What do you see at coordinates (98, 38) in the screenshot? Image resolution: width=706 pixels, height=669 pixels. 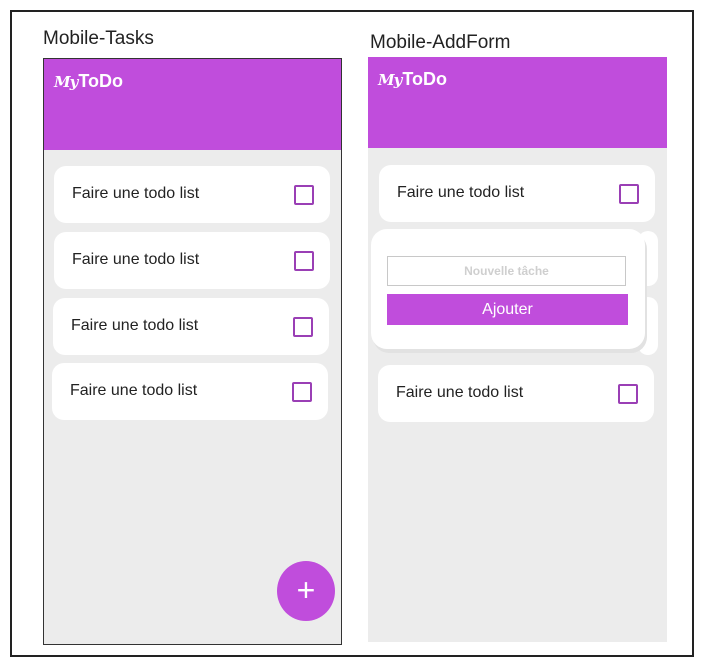 I see `screen-title-tasks: Mobile-Tasks` at bounding box center [98, 38].